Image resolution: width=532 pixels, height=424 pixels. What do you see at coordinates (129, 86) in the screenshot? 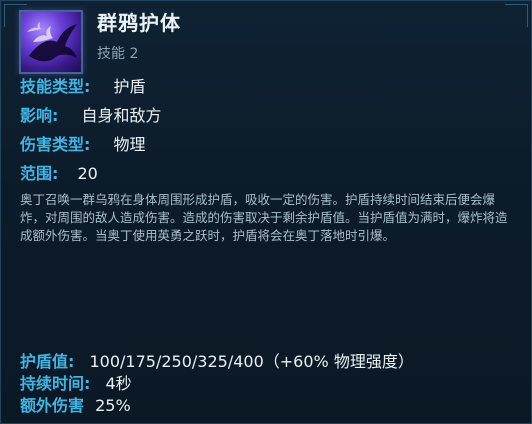
I see `attribute-value: 护盾` at bounding box center [129, 86].